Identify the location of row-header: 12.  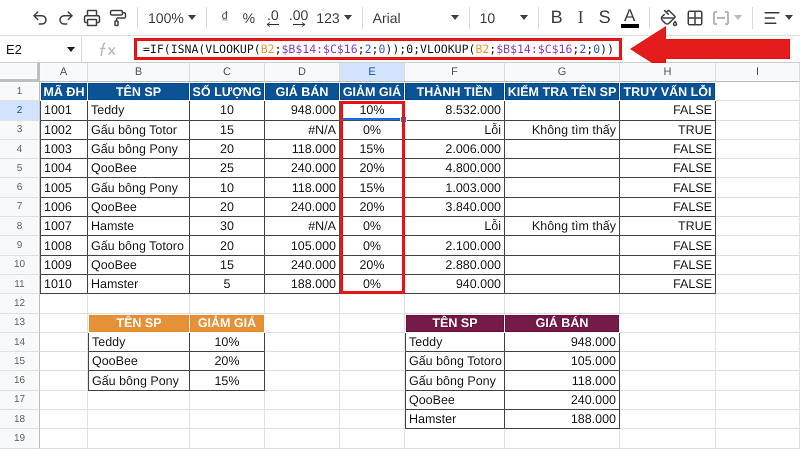
(20, 304).